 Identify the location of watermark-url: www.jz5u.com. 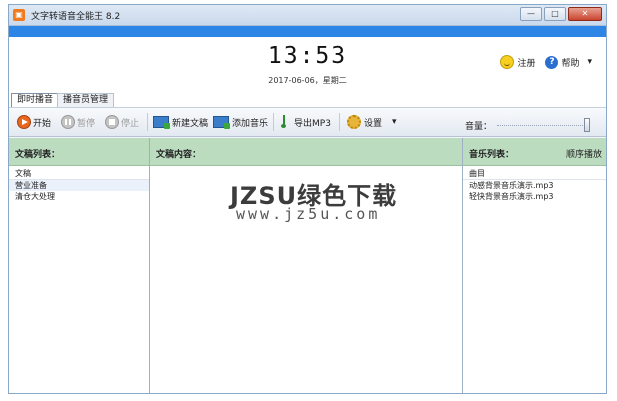
(308, 214).